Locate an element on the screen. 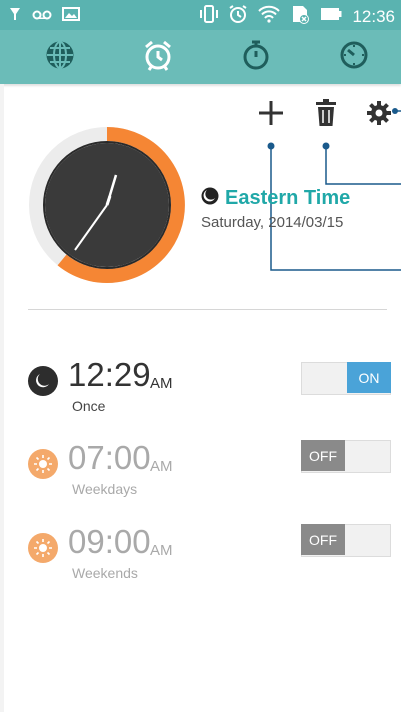 The height and width of the screenshot is (712, 401). callout-lines is located at coordinates (334, 189).